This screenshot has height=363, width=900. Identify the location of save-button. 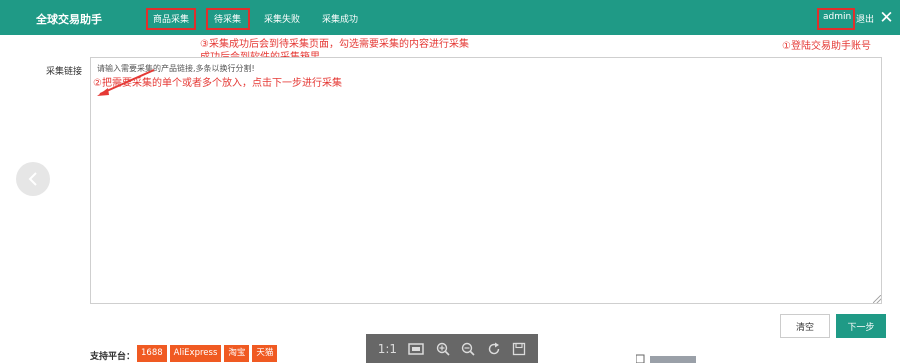
(519, 349).